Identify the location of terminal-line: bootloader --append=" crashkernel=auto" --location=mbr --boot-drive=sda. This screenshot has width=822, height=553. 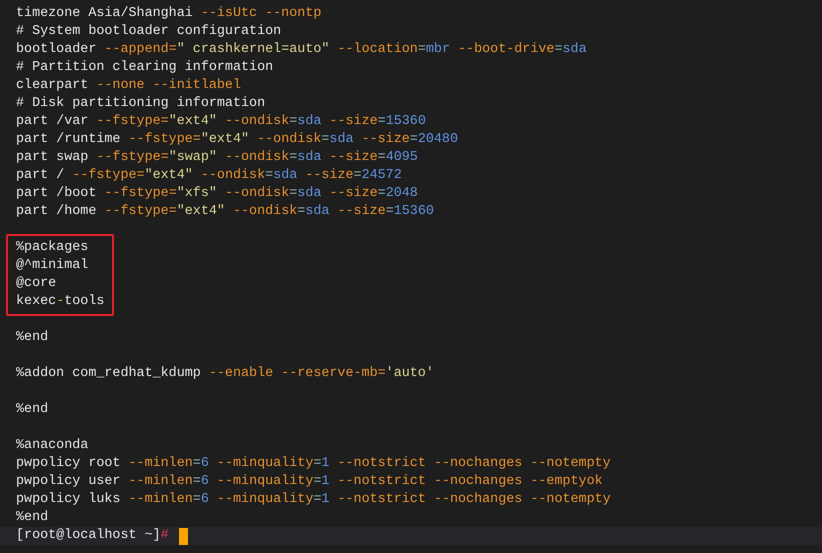
(302, 50).